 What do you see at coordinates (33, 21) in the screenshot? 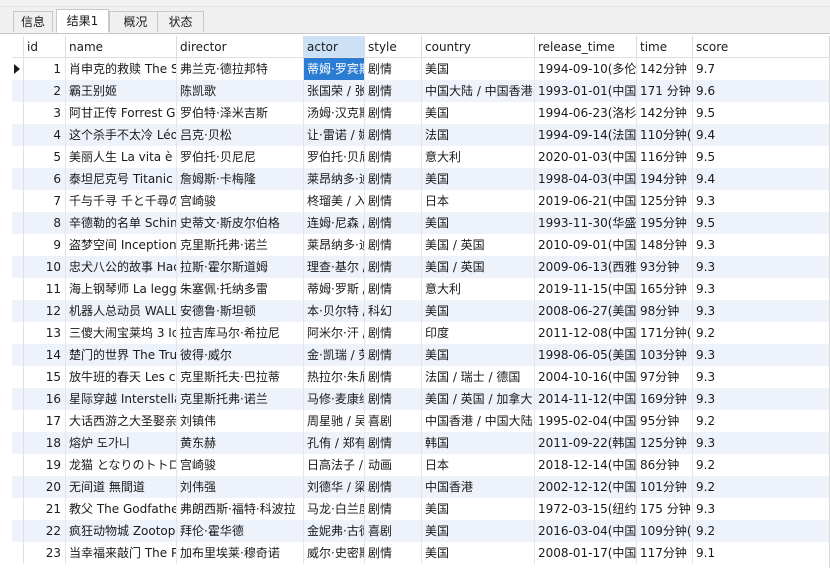
I see `tab-info: 信息` at bounding box center [33, 21].